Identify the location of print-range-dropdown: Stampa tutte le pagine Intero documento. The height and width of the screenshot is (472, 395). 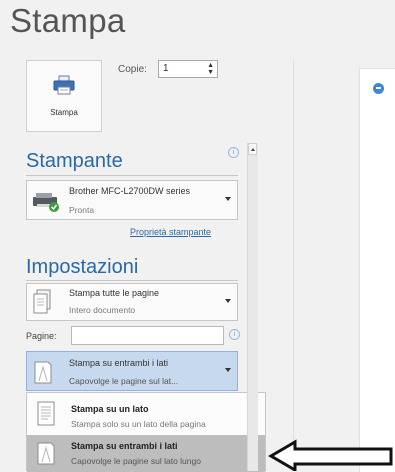
(132, 302).